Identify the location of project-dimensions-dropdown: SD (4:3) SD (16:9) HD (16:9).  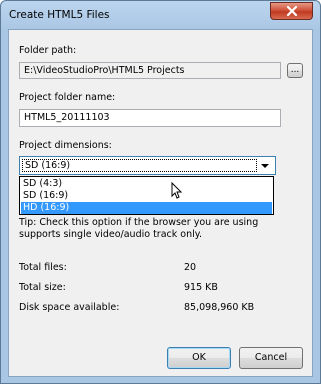
(146, 195).